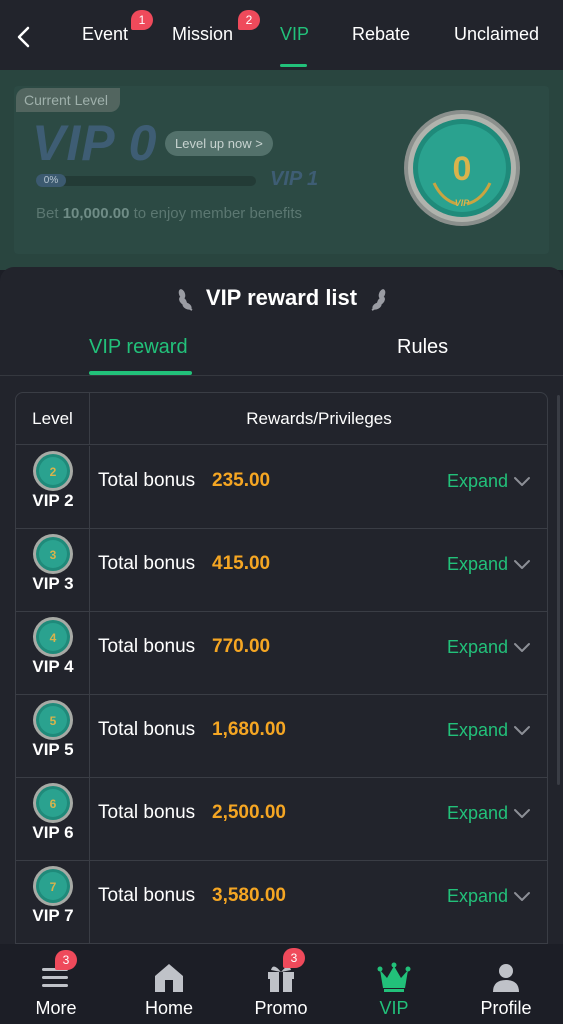  What do you see at coordinates (68, 100) in the screenshot?
I see `current-level-tag: Current Level` at bounding box center [68, 100].